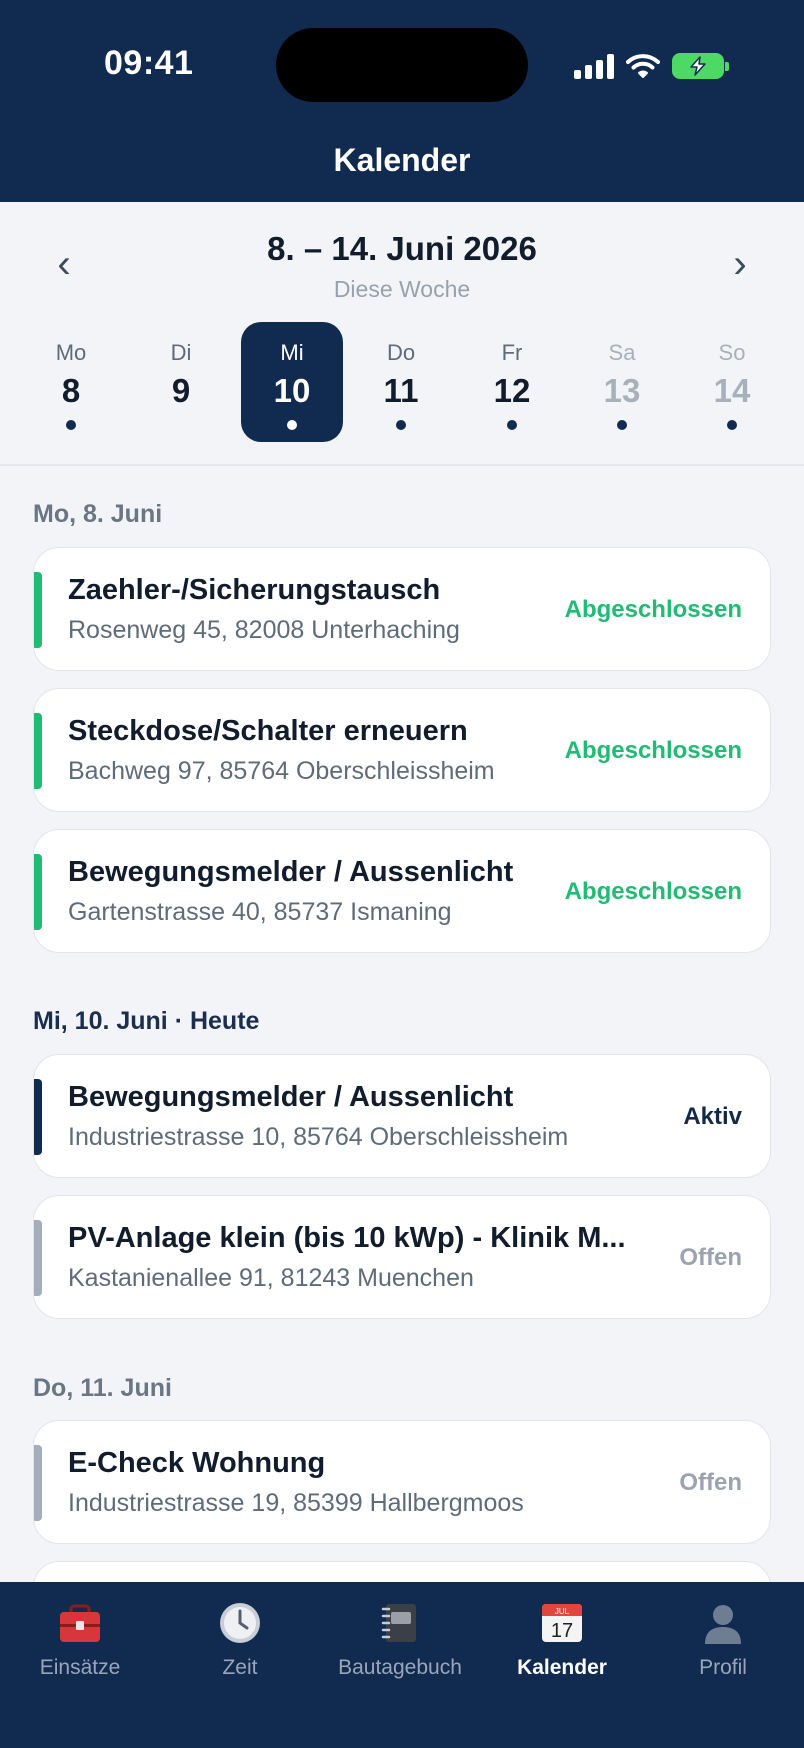 The image size is (804, 1748). What do you see at coordinates (562, 1631) in the screenshot?
I see `calendar-icon-day: 17` at bounding box center [562, 1631].